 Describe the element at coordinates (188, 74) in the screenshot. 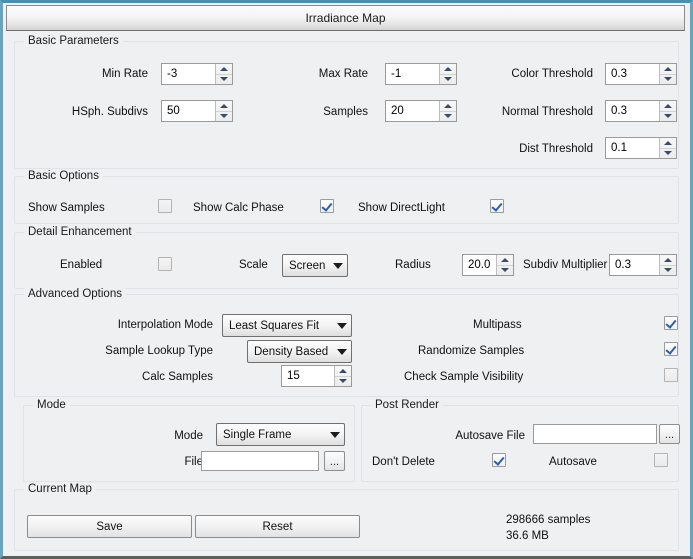

I see `min-rate-value: -3` at that location.